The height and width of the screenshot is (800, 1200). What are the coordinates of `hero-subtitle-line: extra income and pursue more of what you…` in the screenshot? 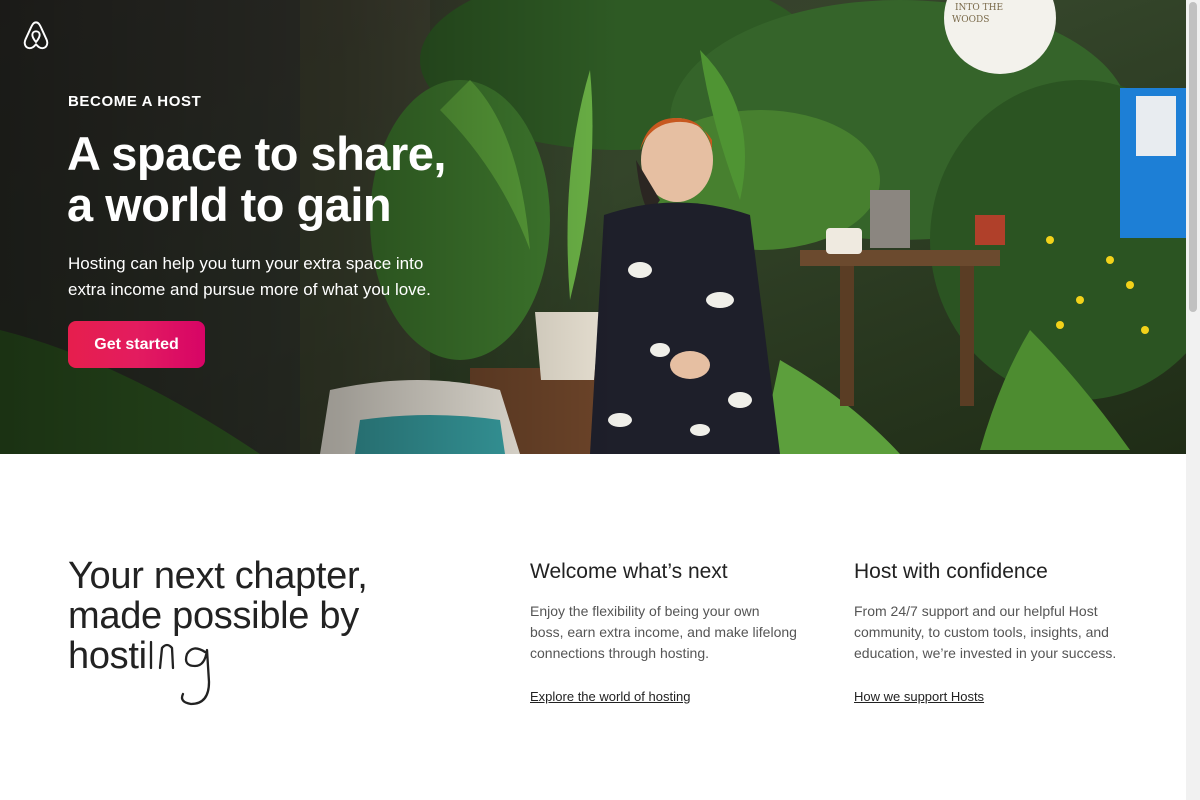 It's located at (249, 289).